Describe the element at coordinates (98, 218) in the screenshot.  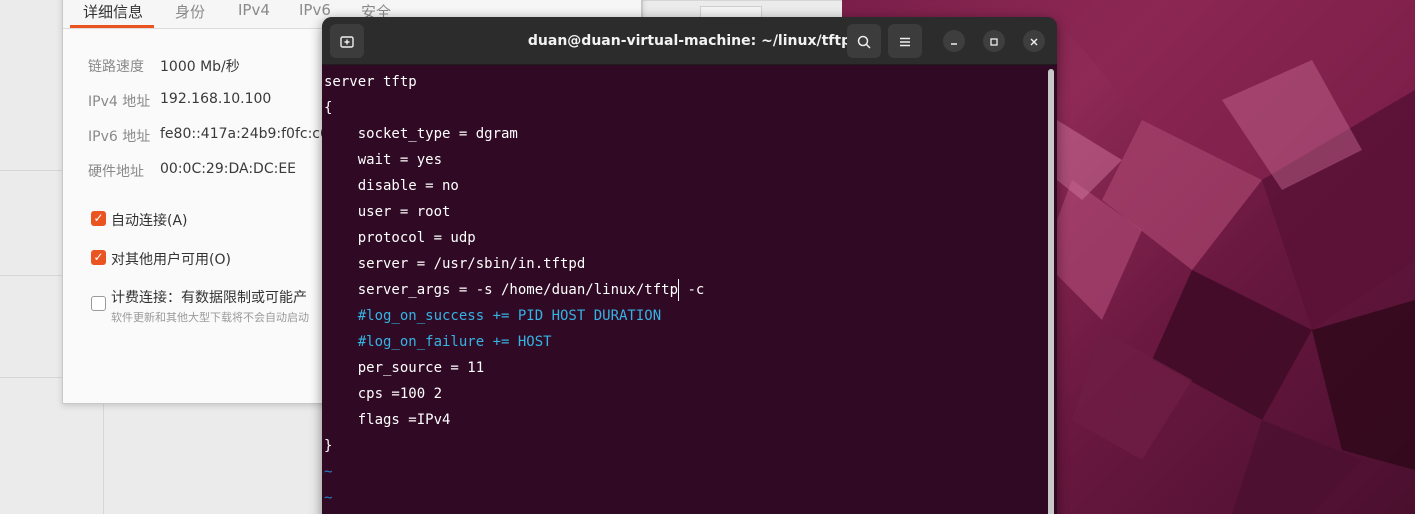
I see `auto-connect-checkbox: ✓` at that location.